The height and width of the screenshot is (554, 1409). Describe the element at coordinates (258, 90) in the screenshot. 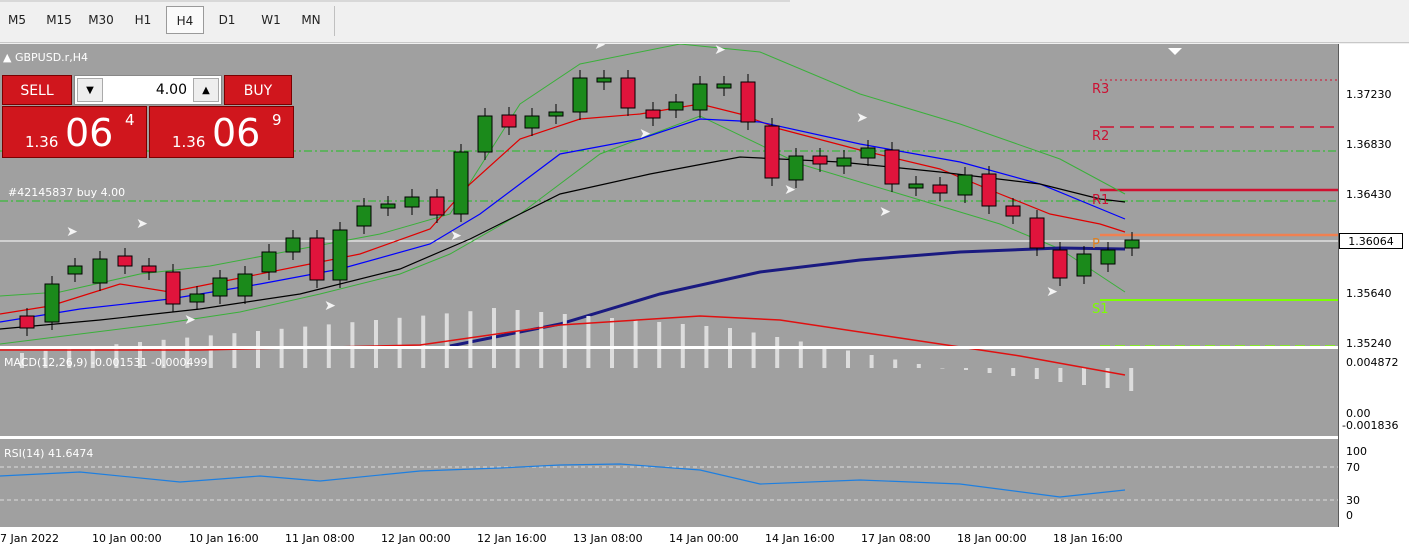

I see `buy-button: BUY` at that location.